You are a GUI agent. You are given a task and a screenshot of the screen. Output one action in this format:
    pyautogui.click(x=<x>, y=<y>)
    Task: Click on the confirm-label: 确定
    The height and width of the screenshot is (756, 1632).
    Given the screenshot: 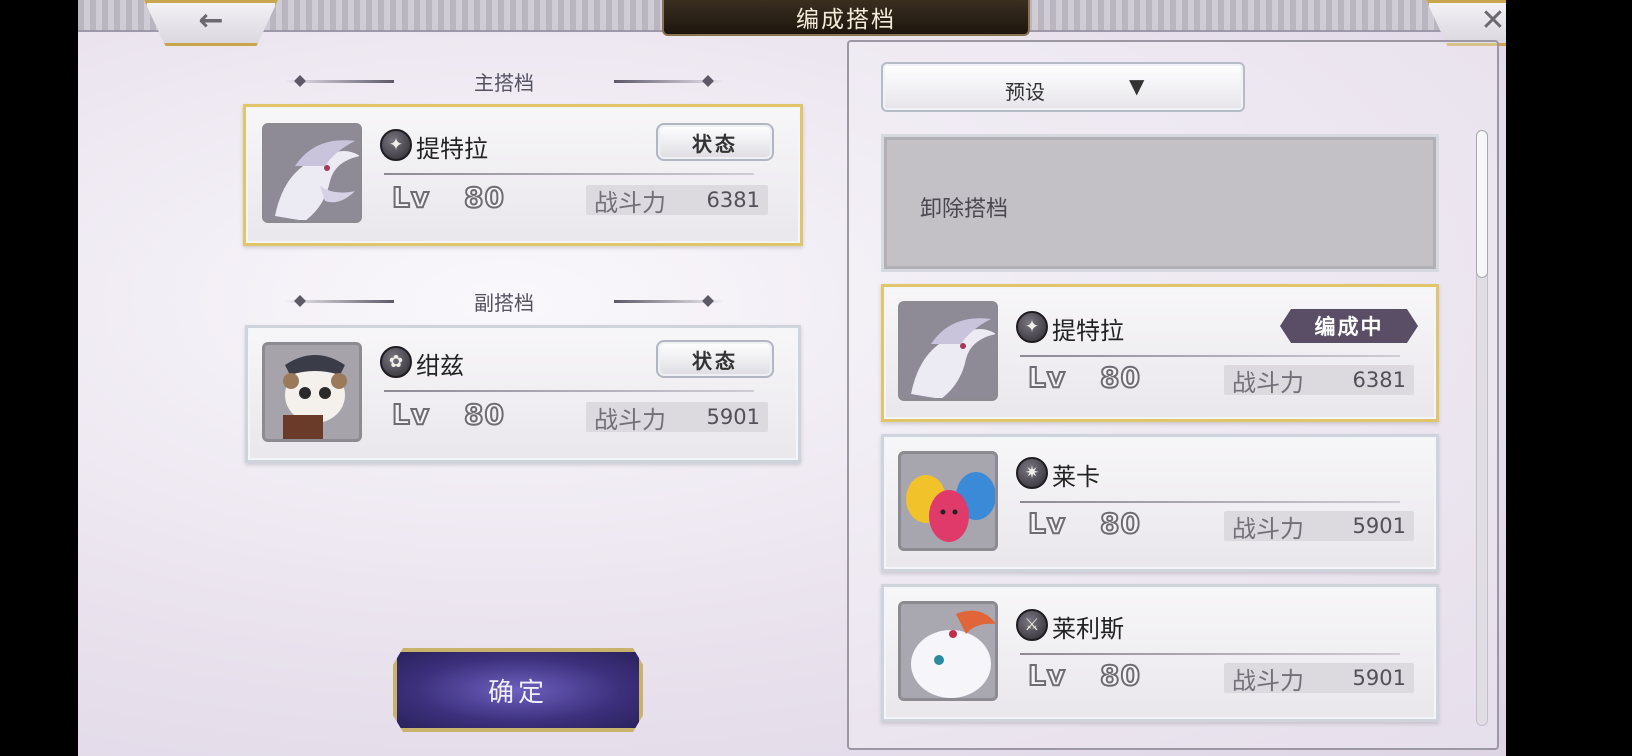 What is the action you would take?
    pyautogui.click(x=517, y=692)
    